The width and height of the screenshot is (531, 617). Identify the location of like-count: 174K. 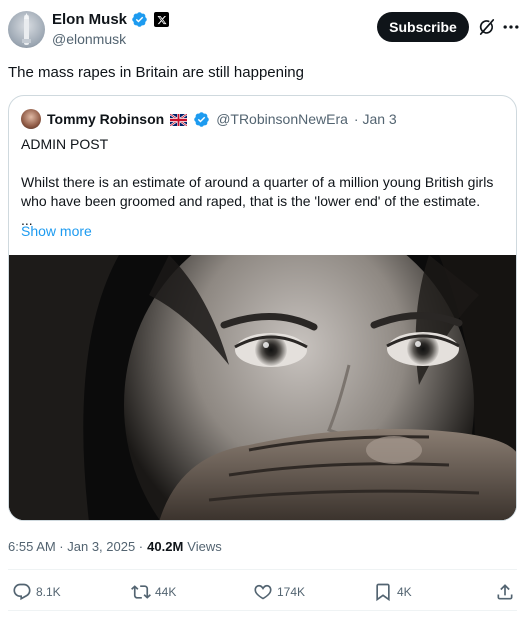
(291, 592).